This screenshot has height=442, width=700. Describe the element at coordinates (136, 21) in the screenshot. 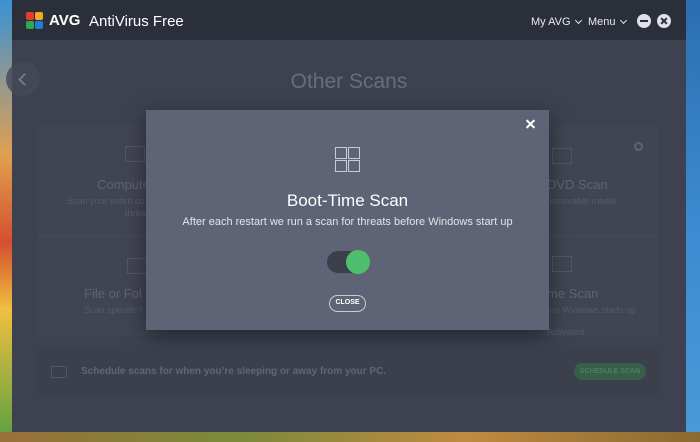

I see `app-name: AntiVirus Free` at that location.